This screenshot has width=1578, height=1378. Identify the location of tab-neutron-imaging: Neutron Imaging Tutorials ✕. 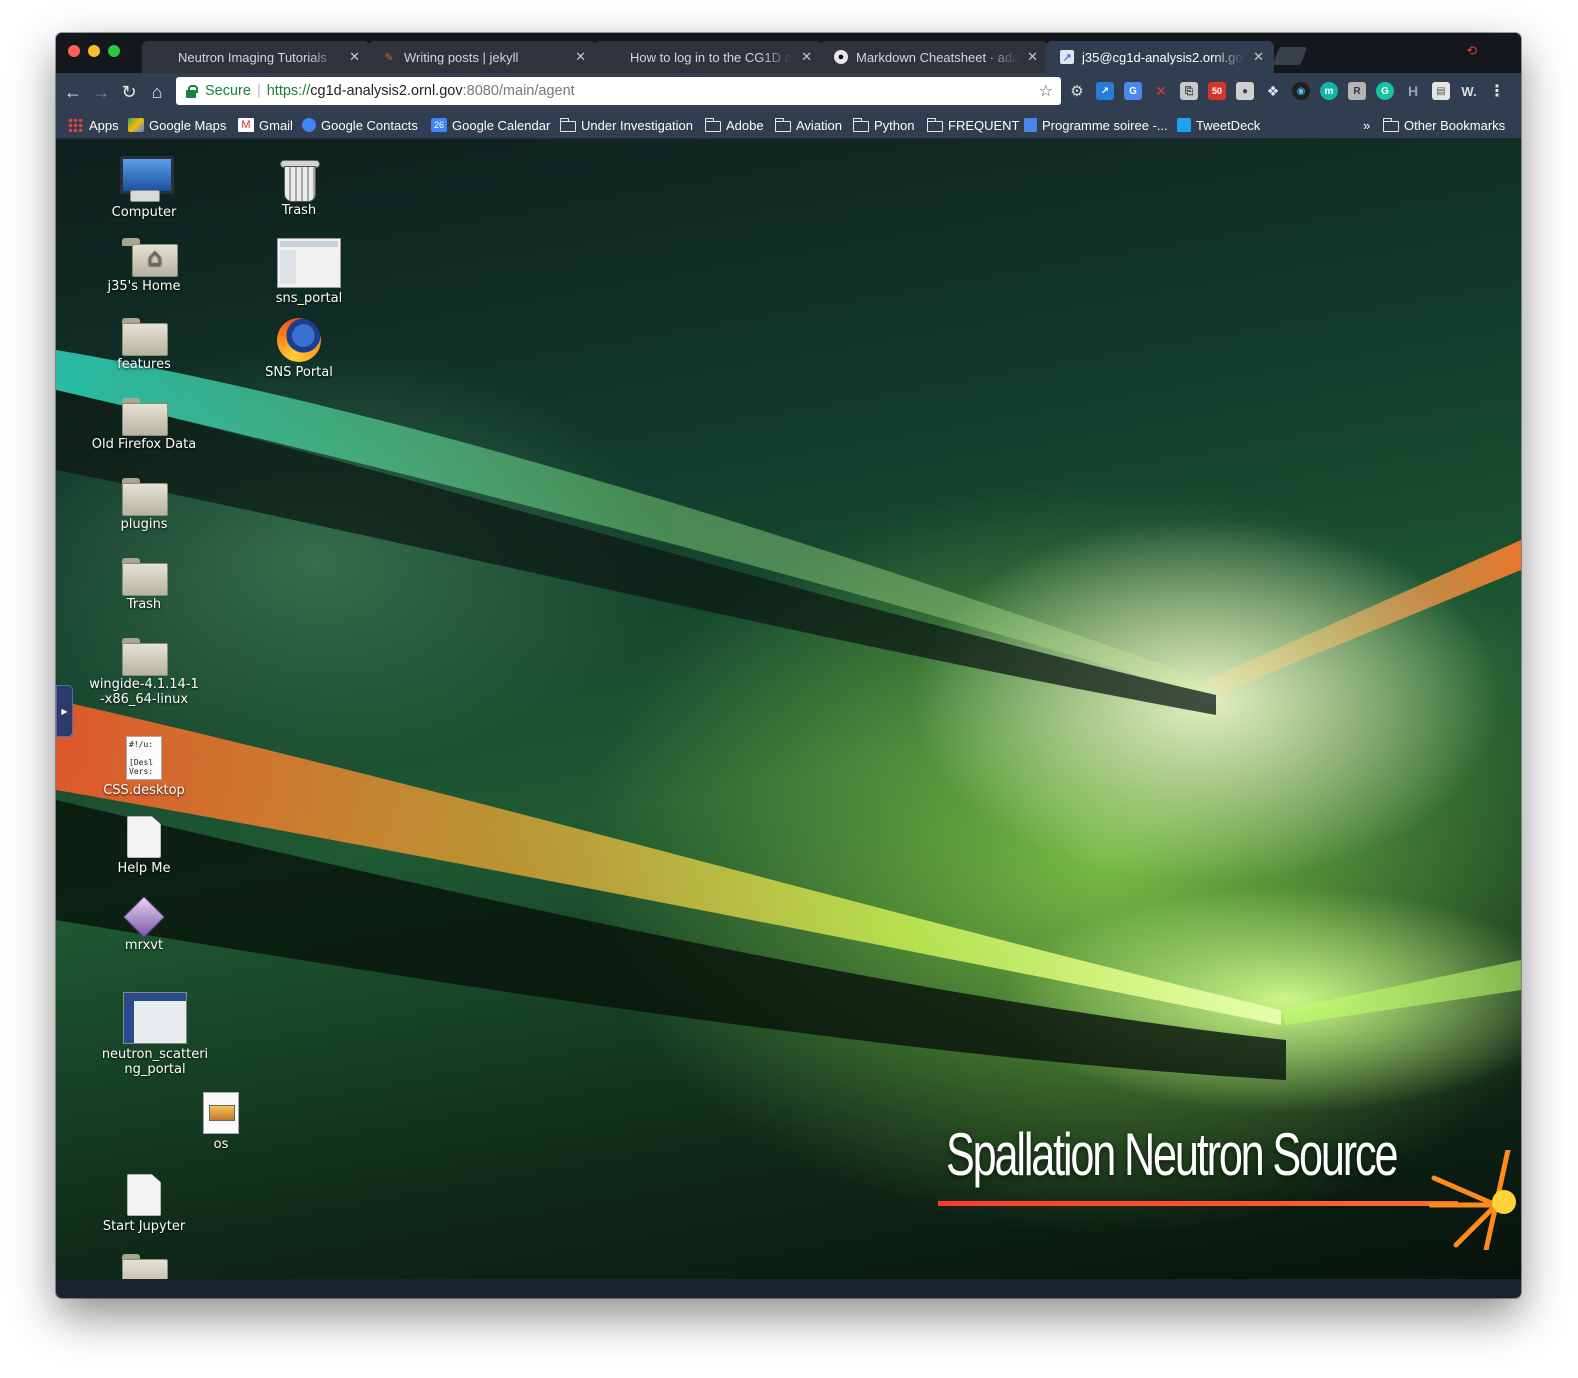
(256, 57).